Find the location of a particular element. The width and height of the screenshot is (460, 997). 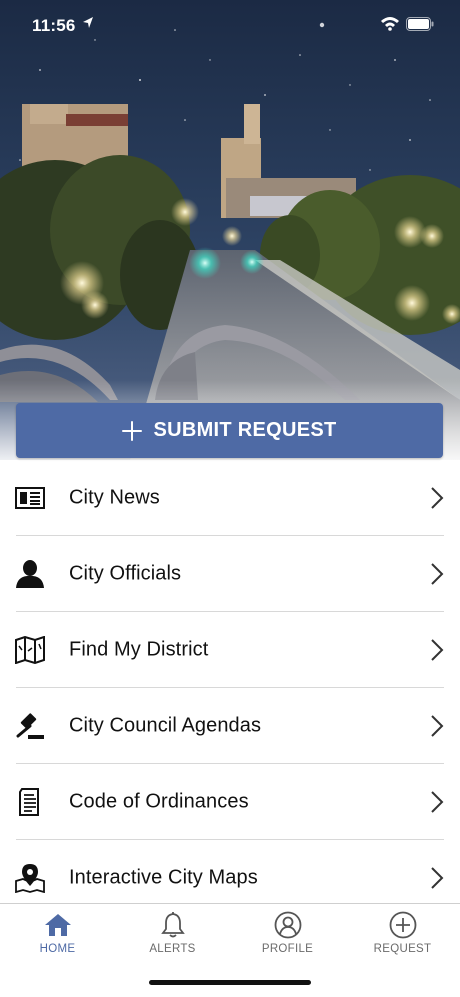

document-icon is located at coordinates (30, 802).